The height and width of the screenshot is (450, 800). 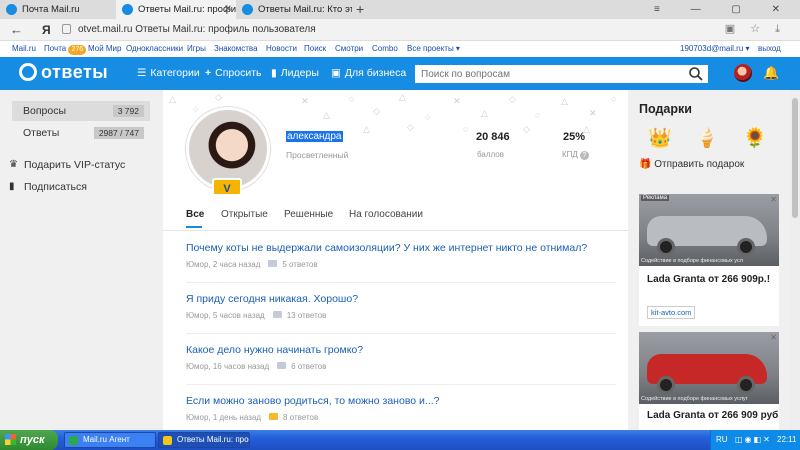 What do you see at coordinates (755, 29) in the screenshot?
I see `bookmark-star-icon: ▣ ☆ ⤓` at bounding box center [755, 29].